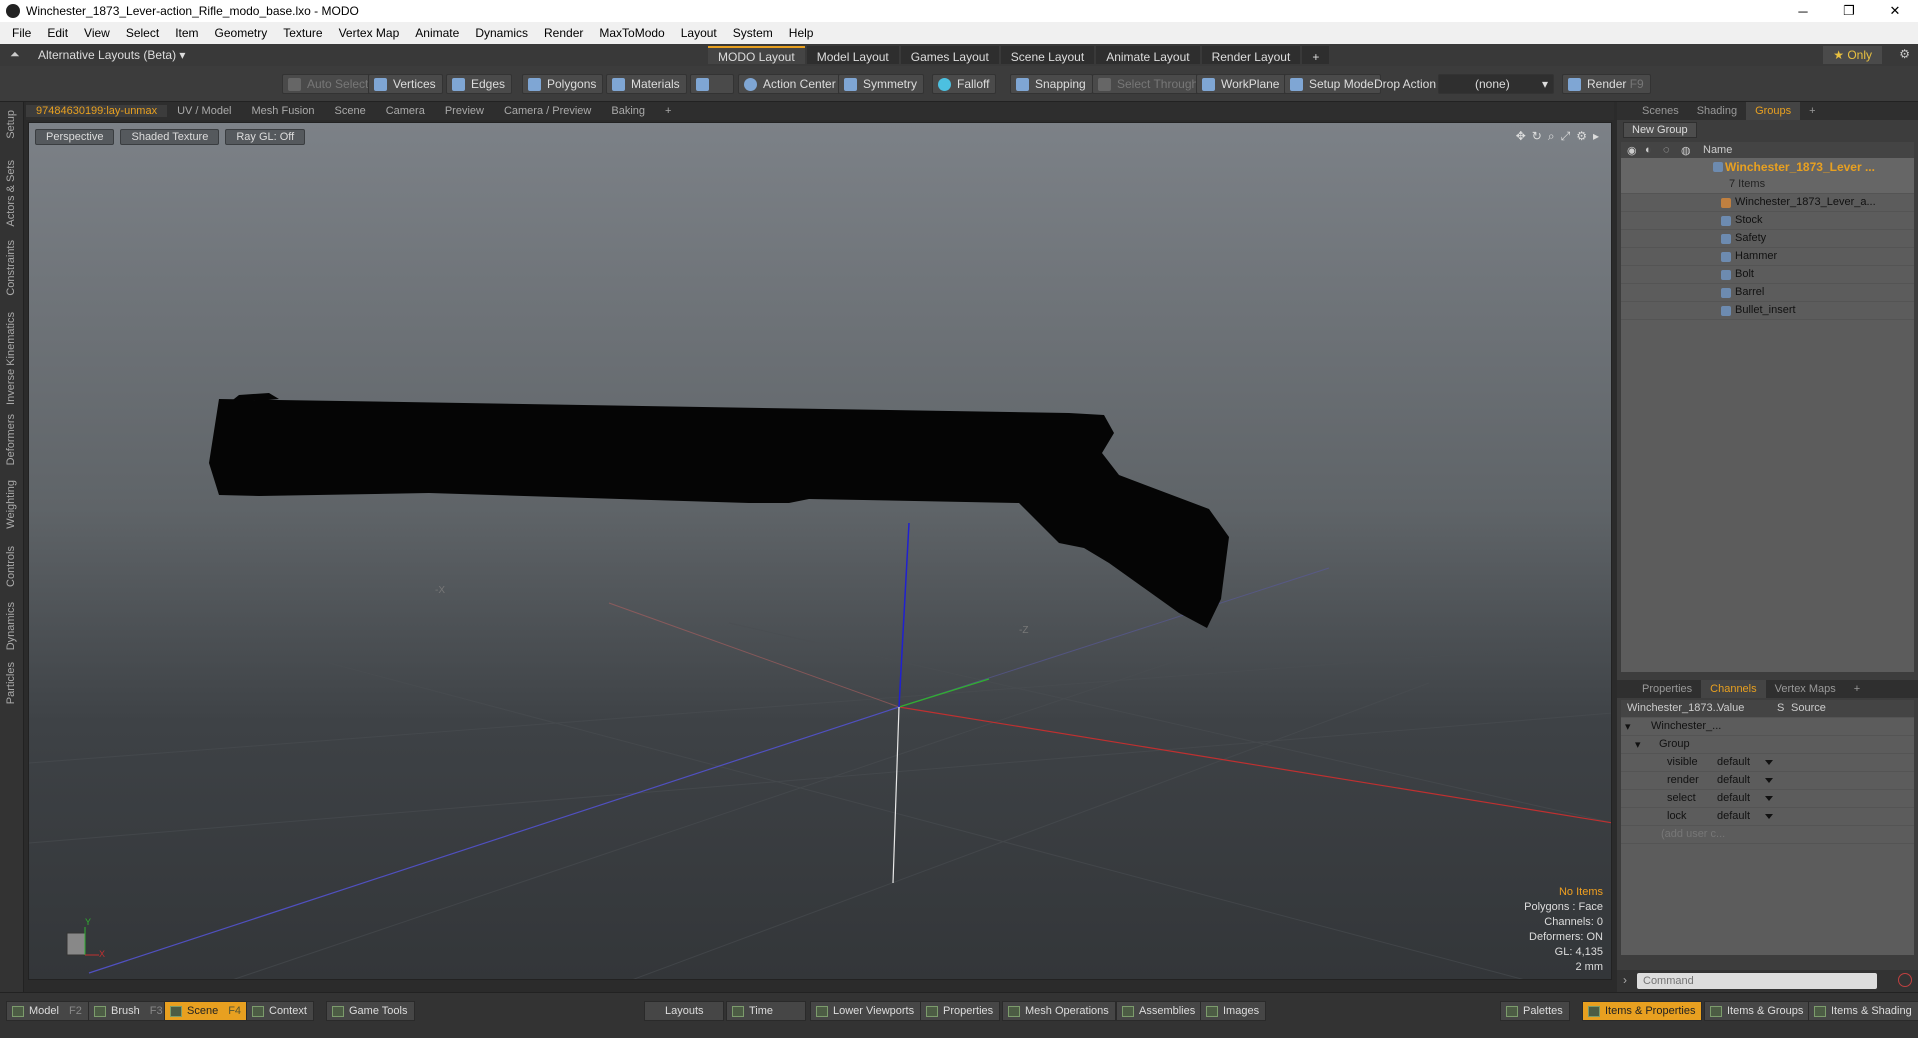 The image size is (1918, 1038). I want to click on model-button: Model F2, so click(47, 1011).